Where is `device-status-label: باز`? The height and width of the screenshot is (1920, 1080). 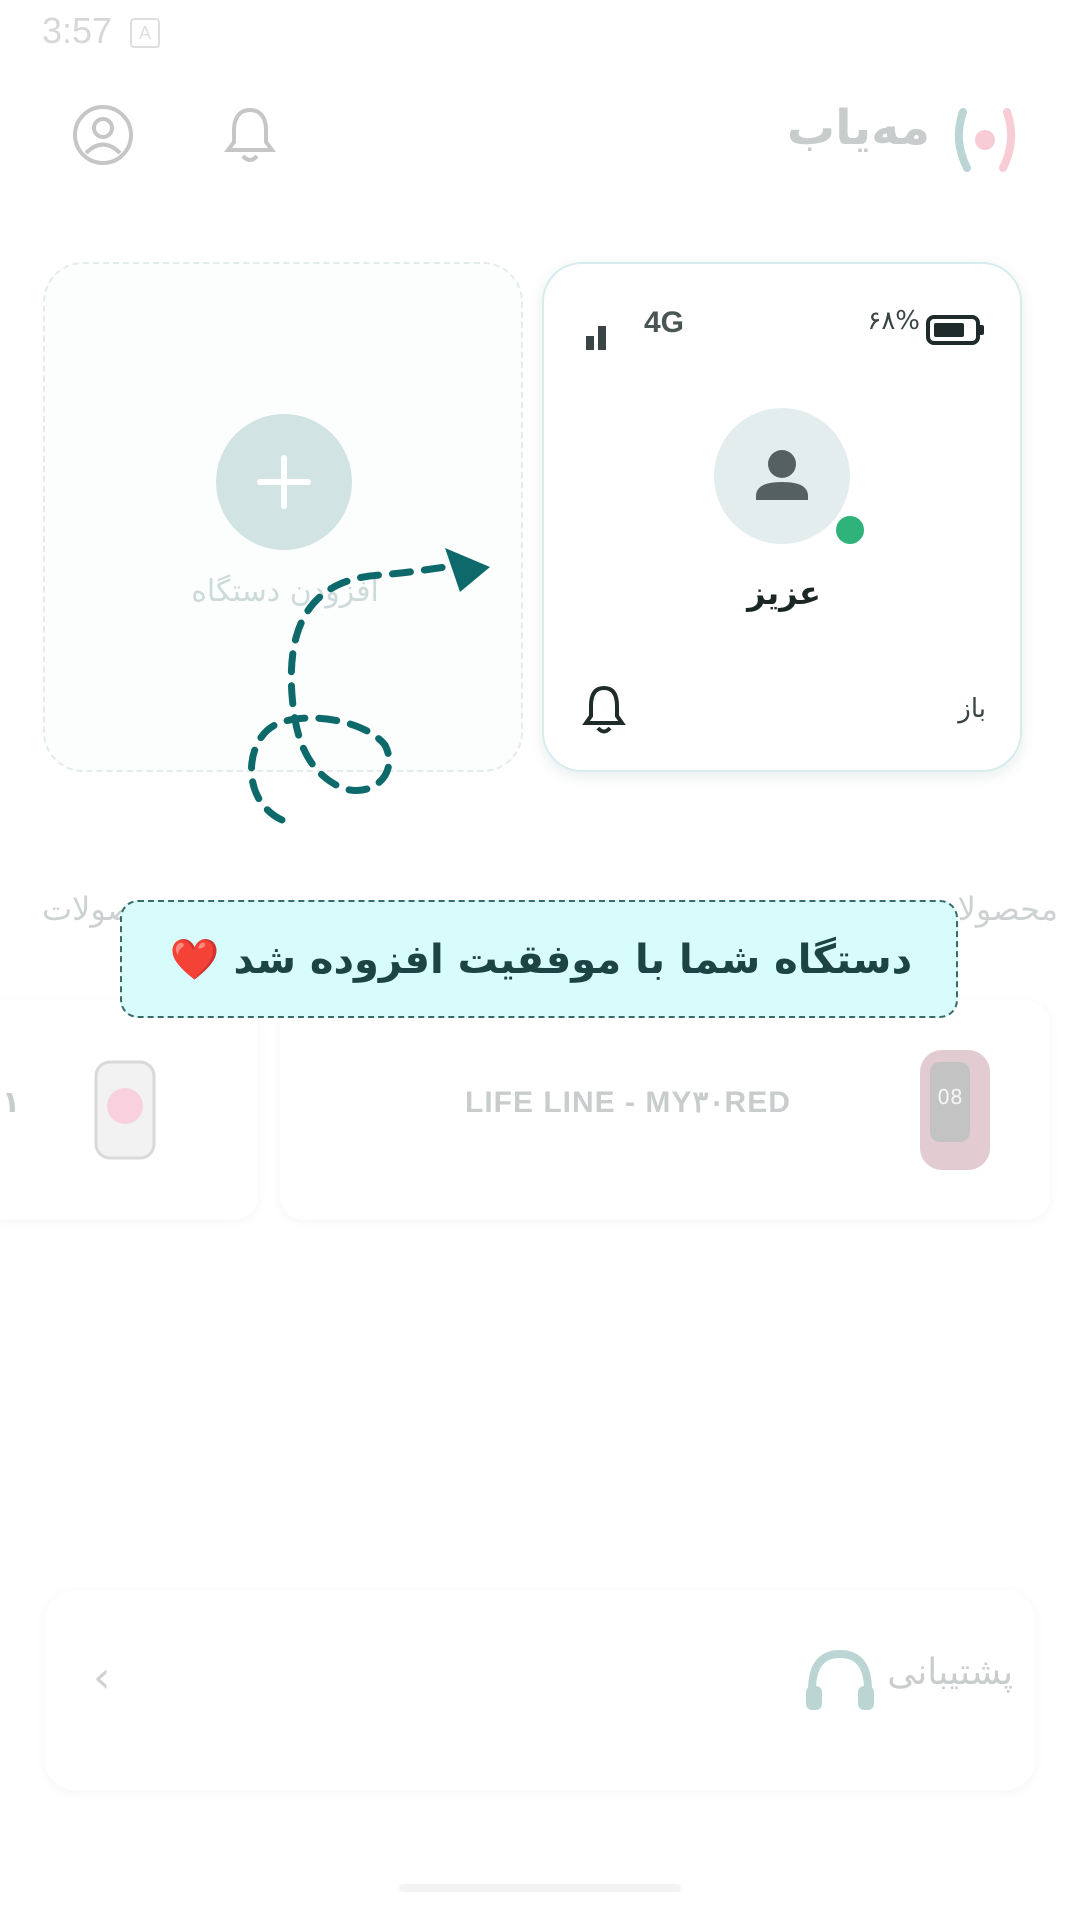 device-status-label: باز is located at coordinates (972, 709).